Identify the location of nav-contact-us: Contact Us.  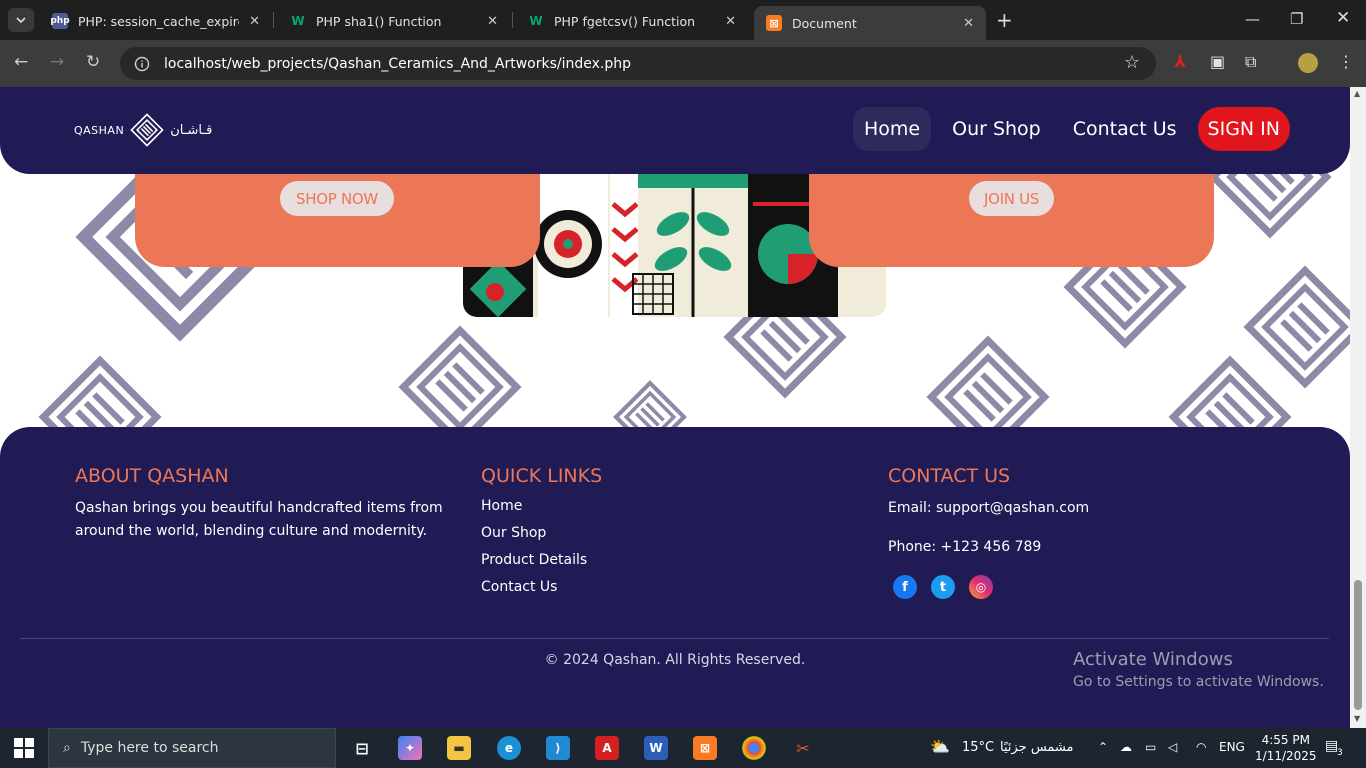
(1125, 129).